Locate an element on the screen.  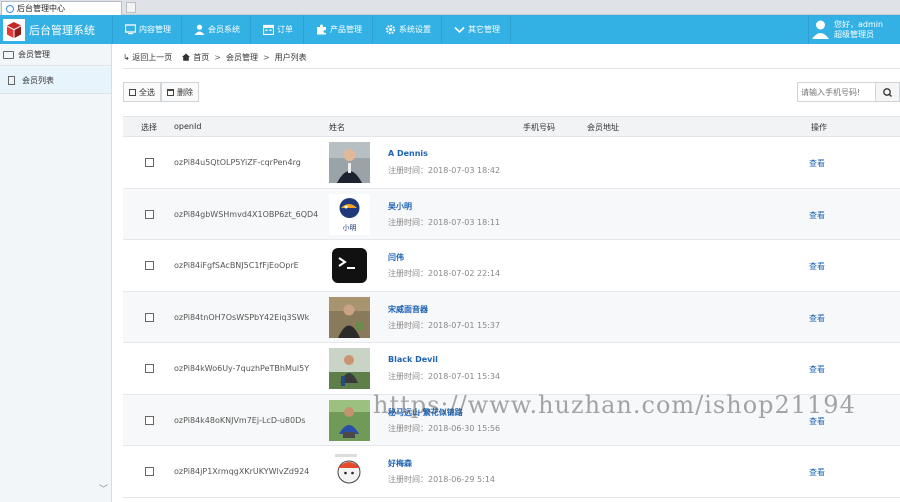
sidebar-item-label: 会员列表 is located at coordinates (38, 80).